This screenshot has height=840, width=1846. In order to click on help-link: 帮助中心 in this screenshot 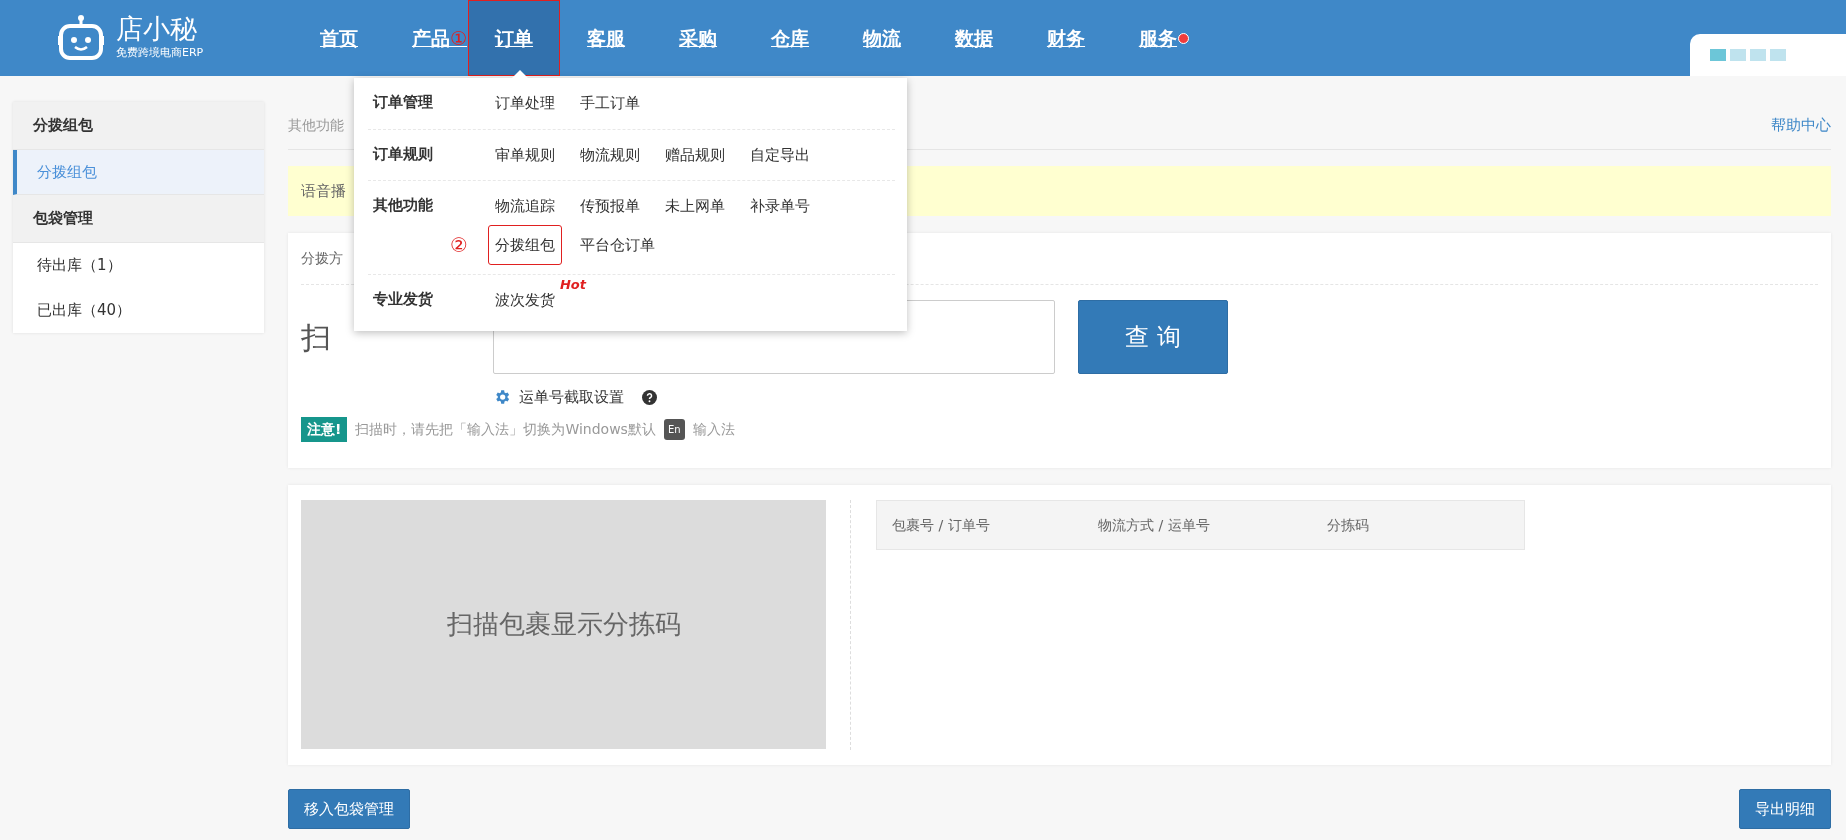, I will do `click(1801, 125)`.